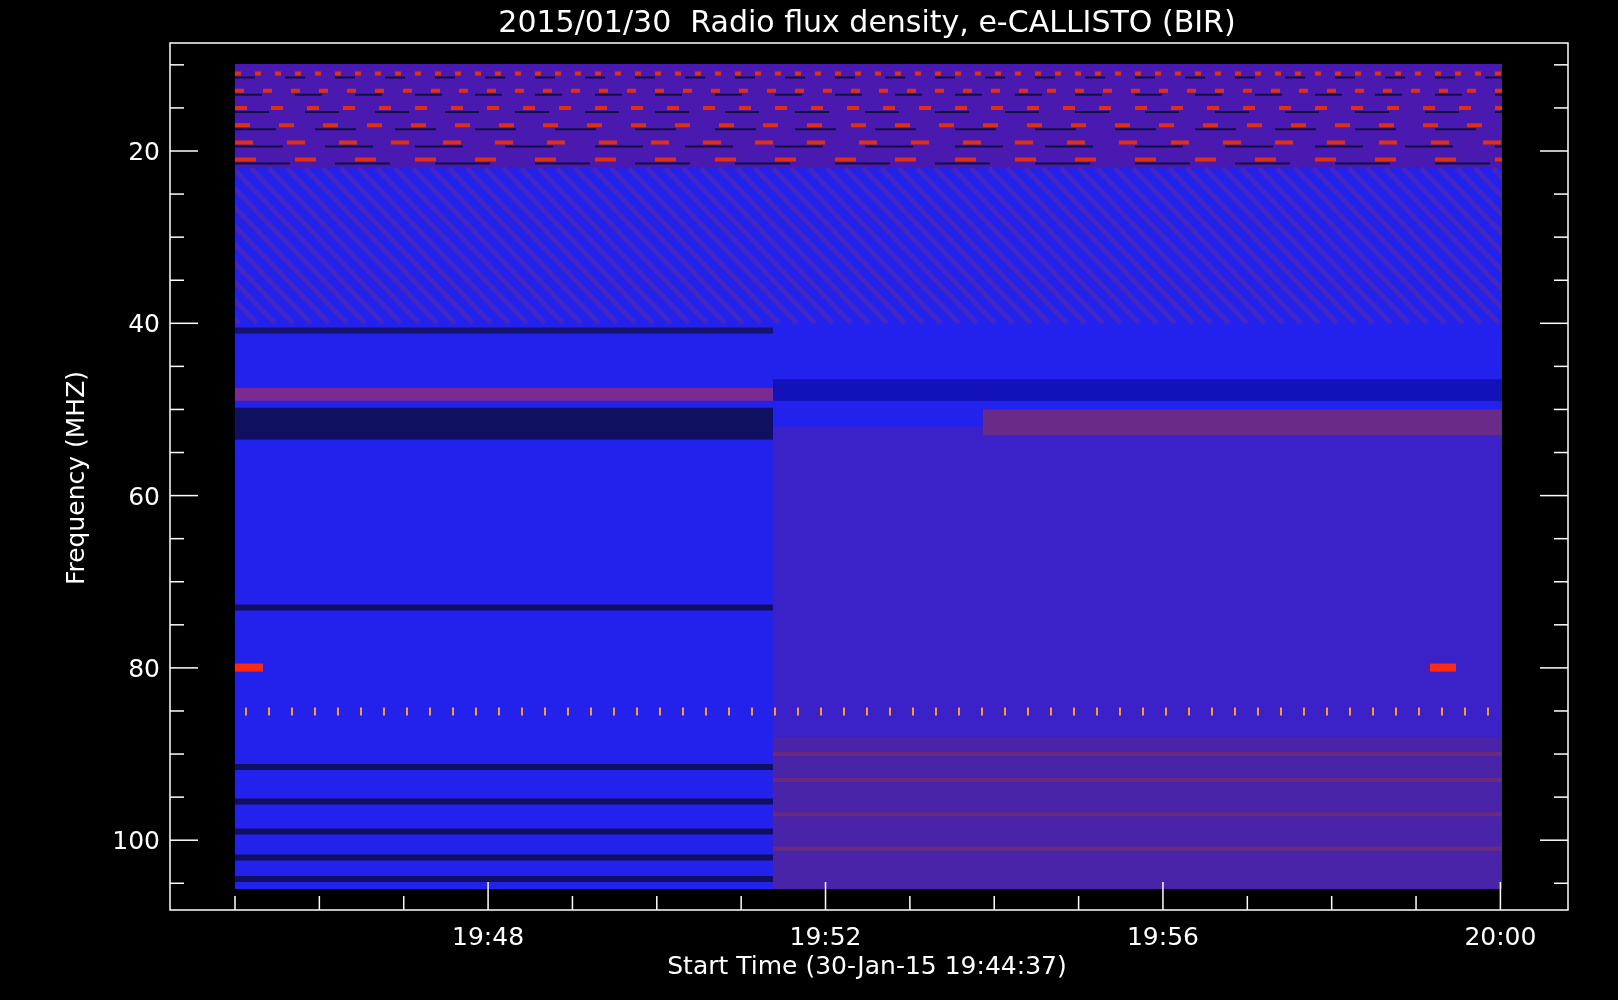  What do you see at coordinates (144, 668) in the screenshot?
I see `y-tick-label: 80` at bounding box center [144, 668].